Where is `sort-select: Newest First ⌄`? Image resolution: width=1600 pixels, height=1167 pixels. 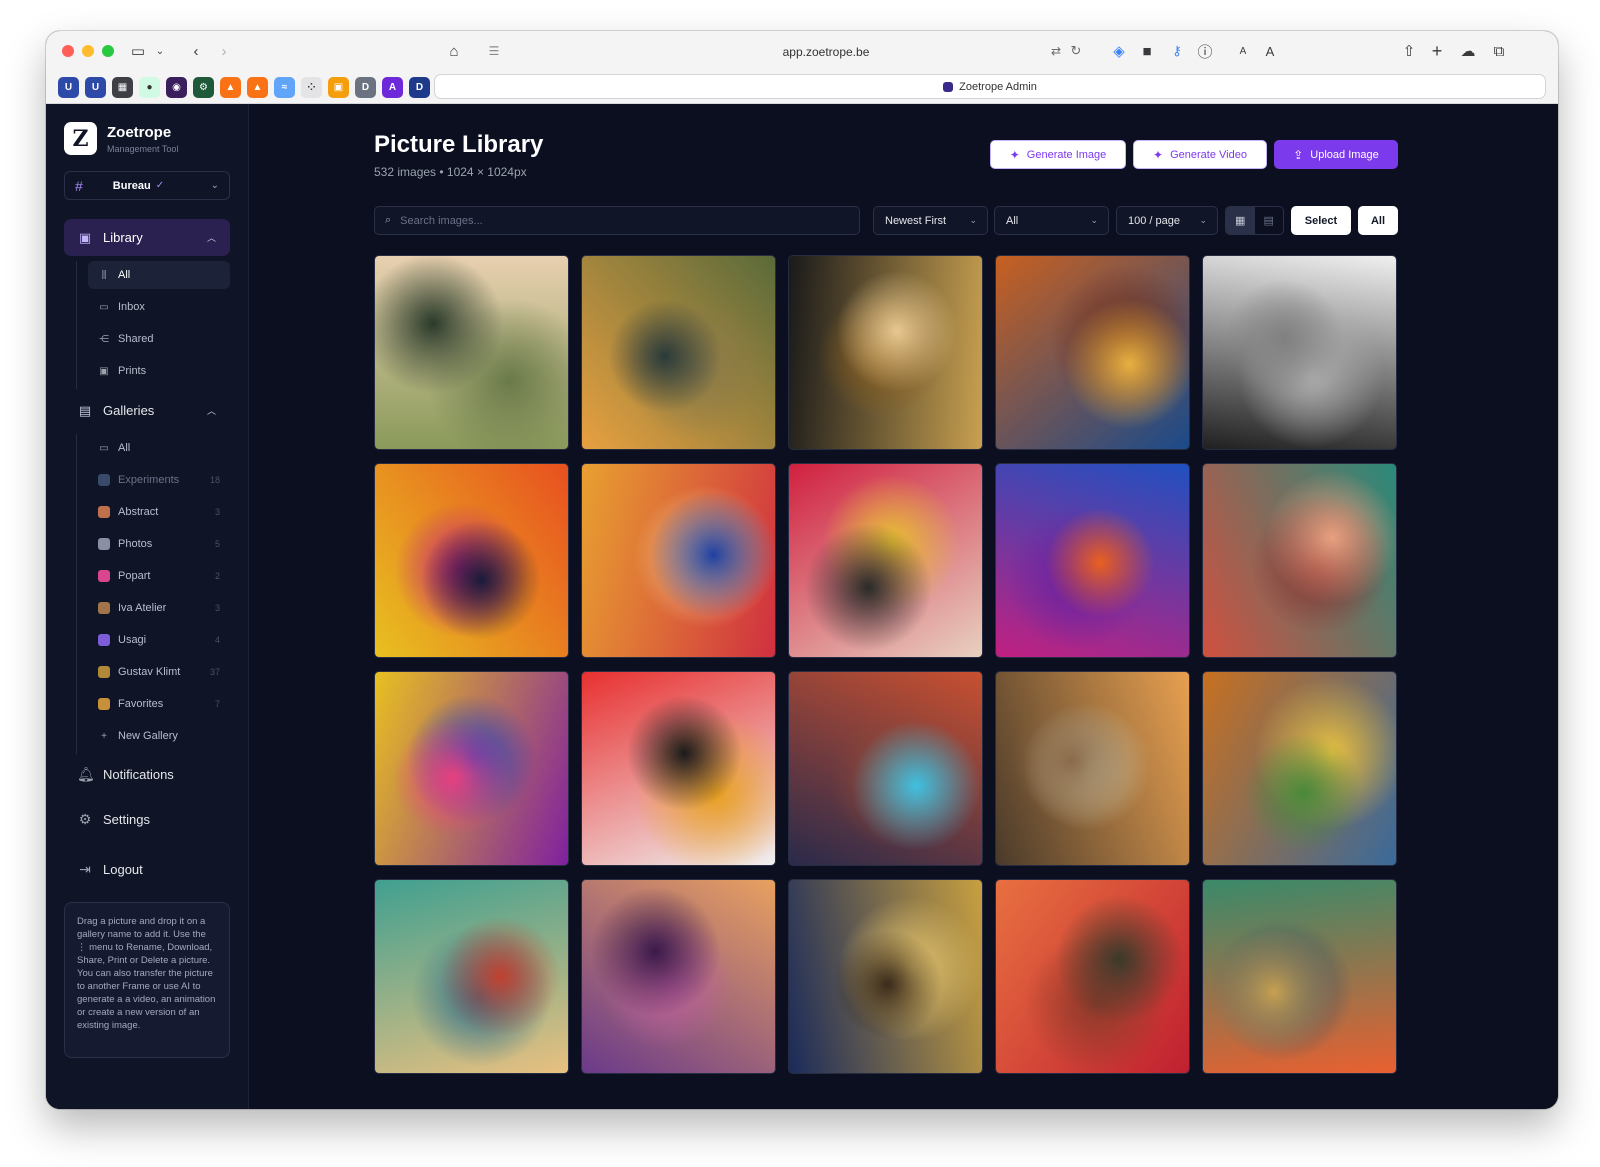 sort-select: Newest First ⌄ is located at coordinates (930, 220).